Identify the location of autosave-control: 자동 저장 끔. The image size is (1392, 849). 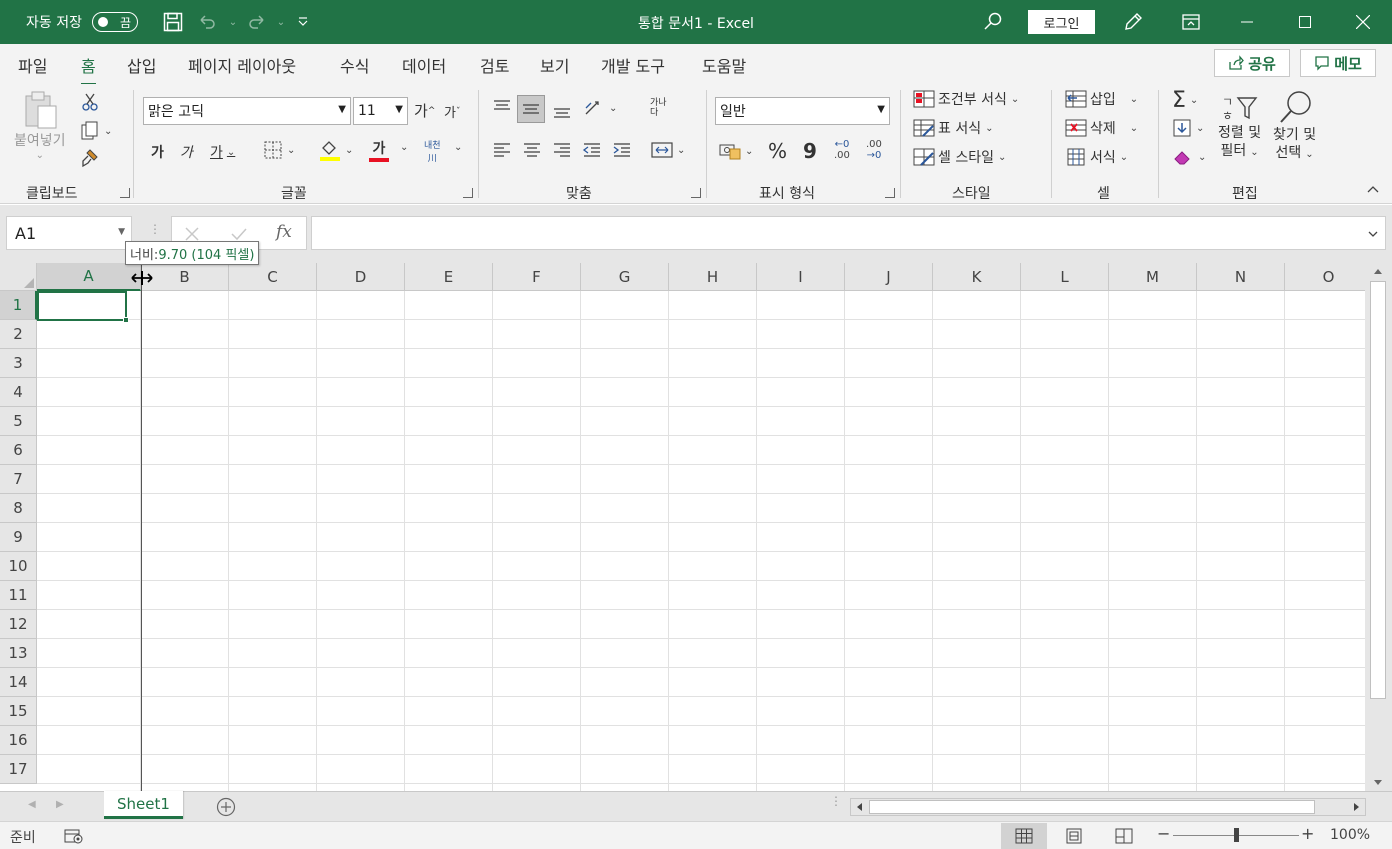
(82, 22).